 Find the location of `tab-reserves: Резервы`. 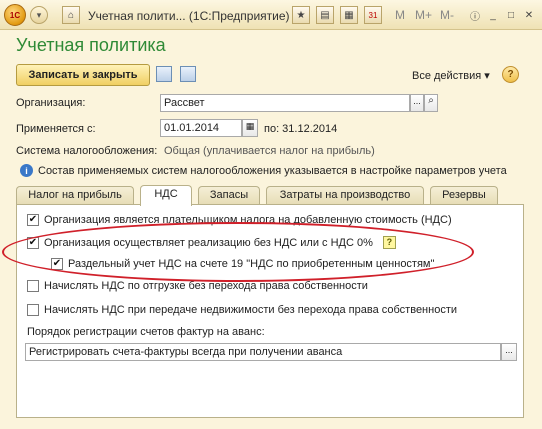

tab-reserves: Резервы is located at coordinates (464, 195).